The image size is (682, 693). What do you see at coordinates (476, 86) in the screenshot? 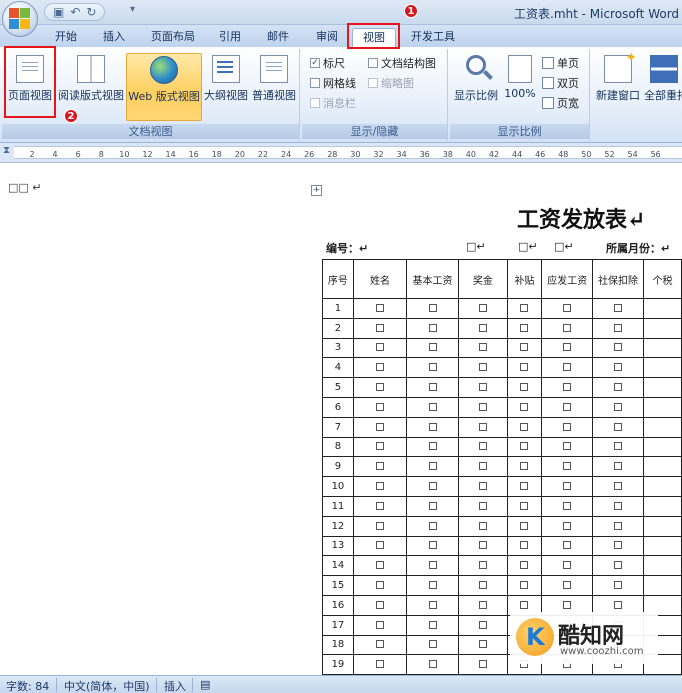
I see `zoom-button: 显示比例` at bounding box center [476, 86].